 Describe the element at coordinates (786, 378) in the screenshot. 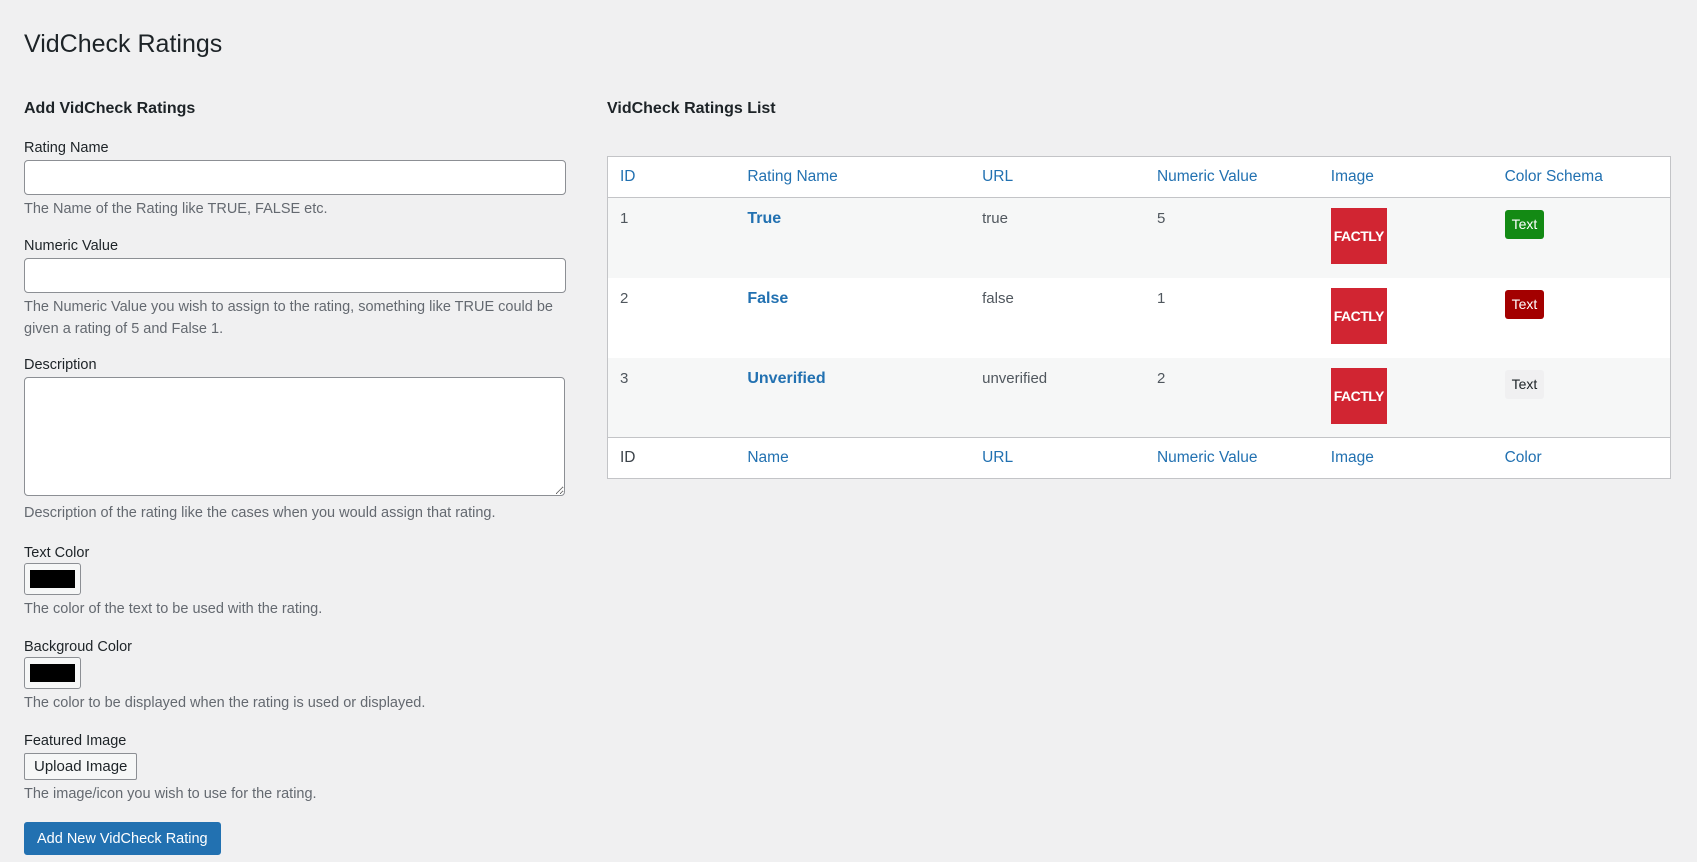

I see `rating-name-link: Unverified` at that location.